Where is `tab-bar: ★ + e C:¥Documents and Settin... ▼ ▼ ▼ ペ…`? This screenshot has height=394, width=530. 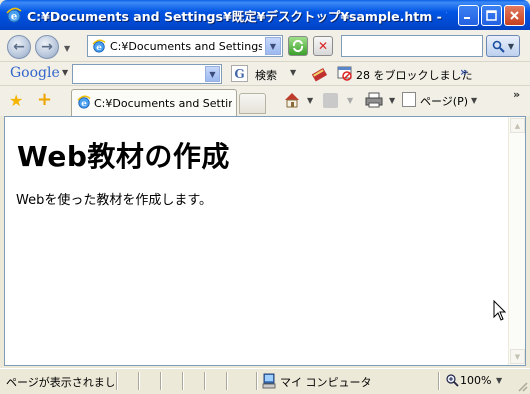 tab-bar: ★ + e C:¥Documents and Settin... ▼ ▼ ▼ ペ… is located at coordinates (265, 101).